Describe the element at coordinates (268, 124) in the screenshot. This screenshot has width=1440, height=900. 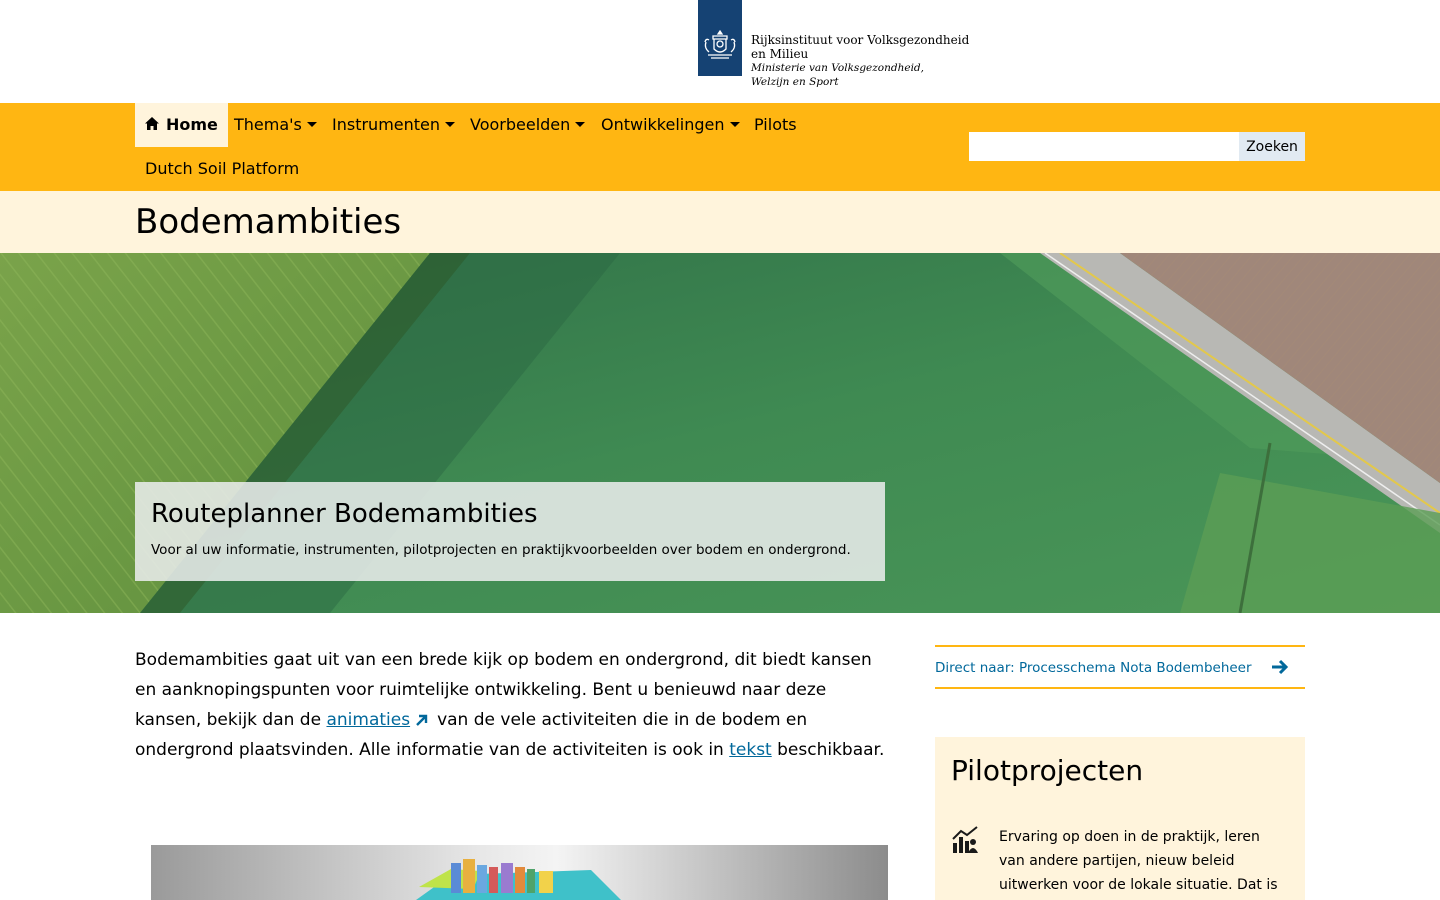
I see `nav-item-themas-label: Thema's` at that location.